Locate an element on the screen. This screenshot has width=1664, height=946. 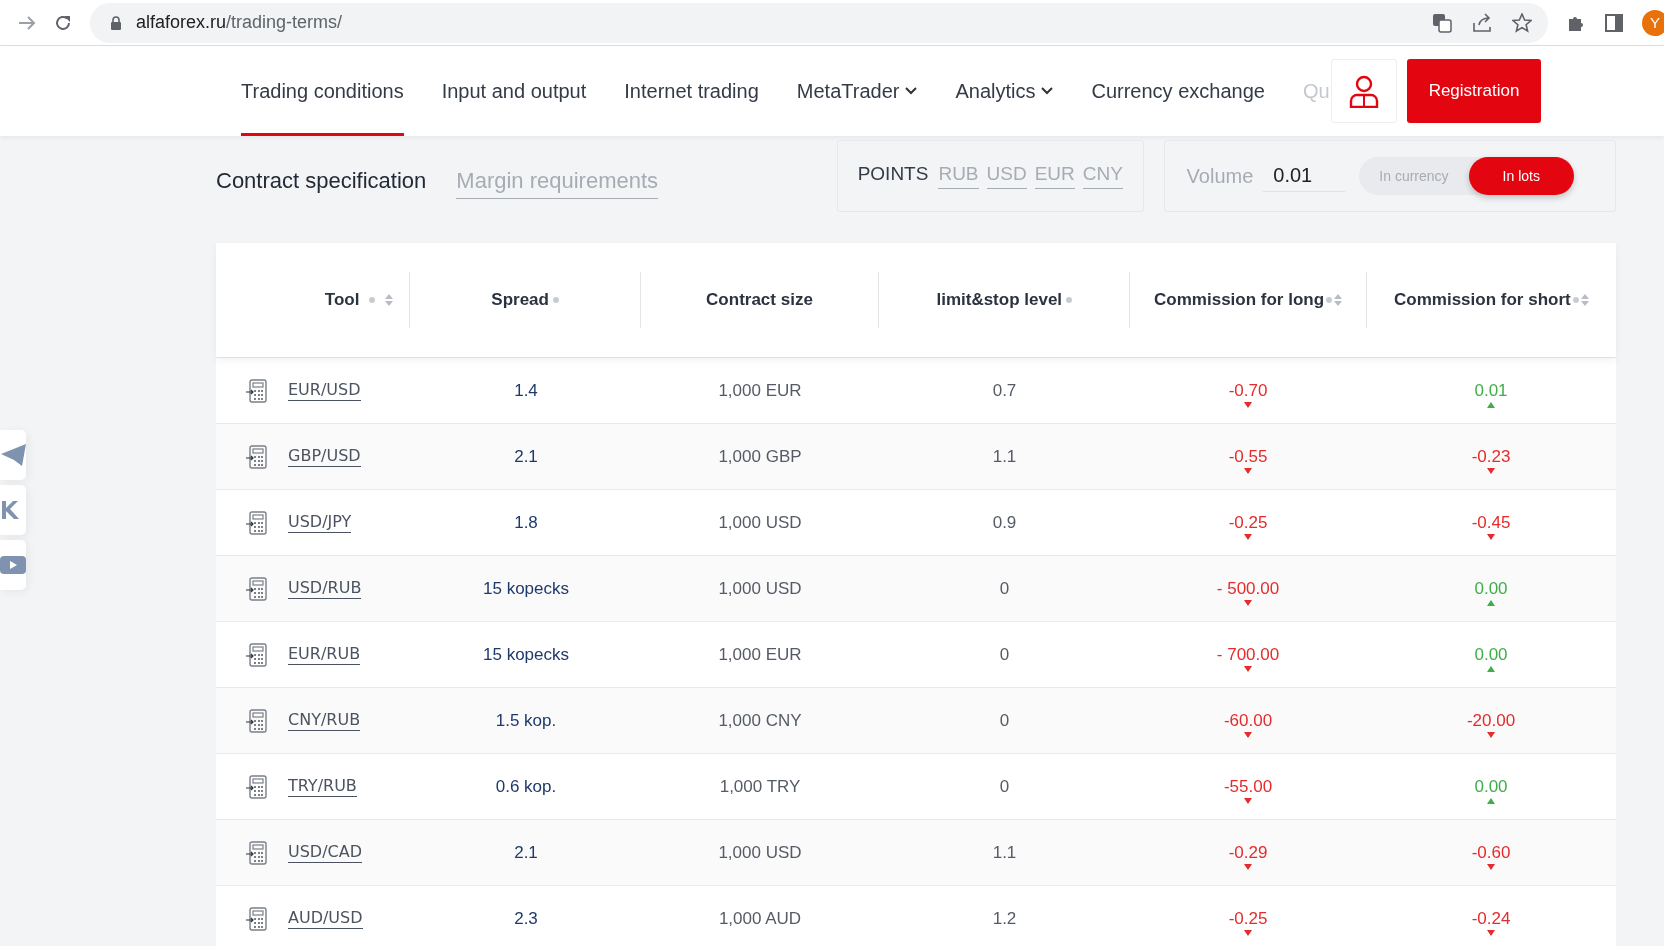
column-header: Spread is located at coordinates (520, 300).